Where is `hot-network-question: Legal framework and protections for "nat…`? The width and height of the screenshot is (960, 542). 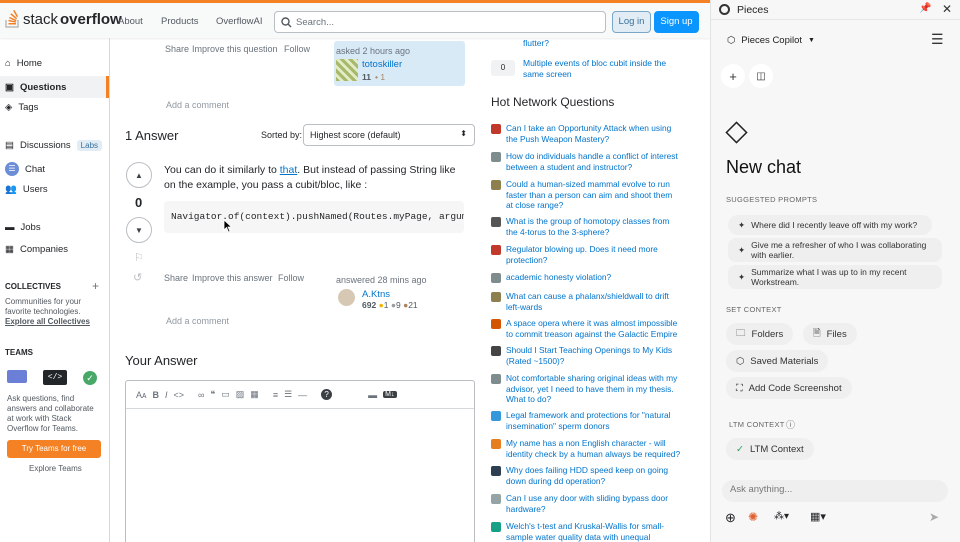 hot-network-question: Legal framework and protections for "nat… is located at coordinates (586, 420).